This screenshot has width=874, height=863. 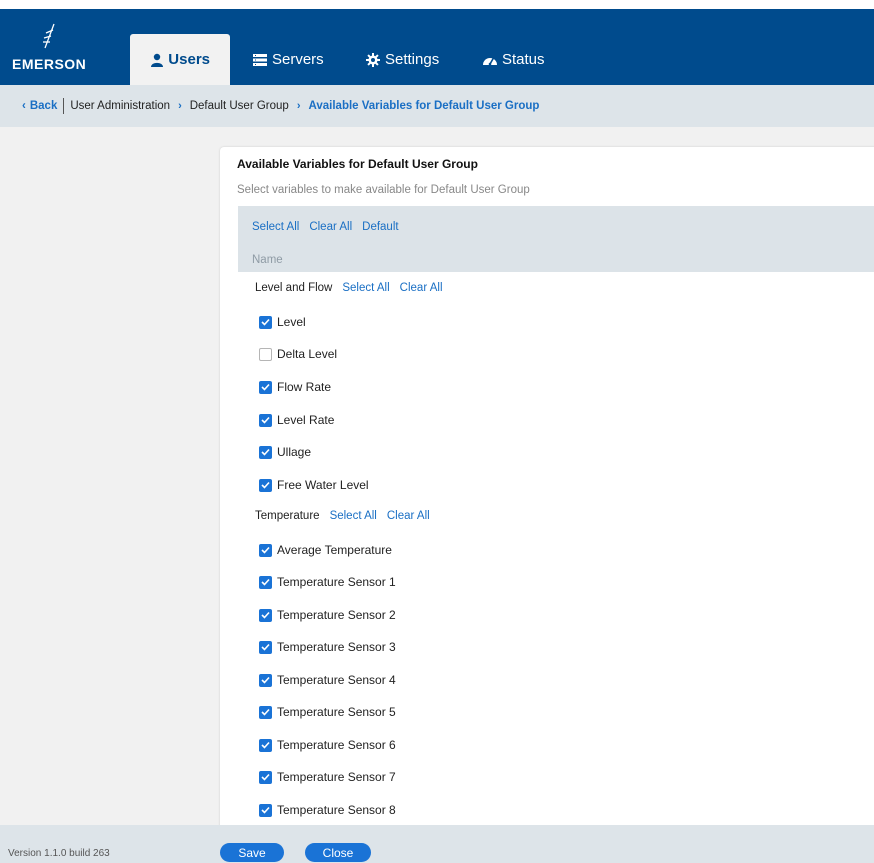 I want to click on tab-settings: Settings, so click(x=402, y=59).